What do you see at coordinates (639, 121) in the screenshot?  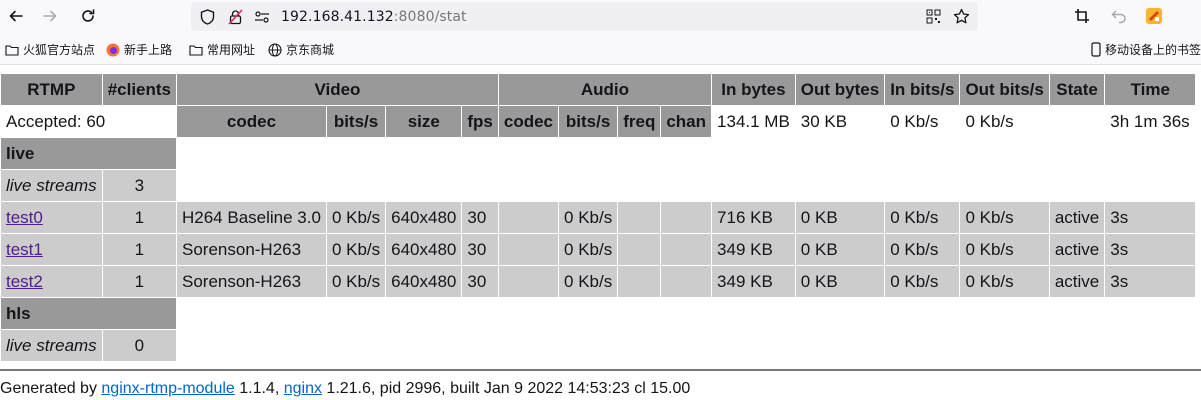 I see `subheader-audio-freq: freq` at bounding box center [639, 121].